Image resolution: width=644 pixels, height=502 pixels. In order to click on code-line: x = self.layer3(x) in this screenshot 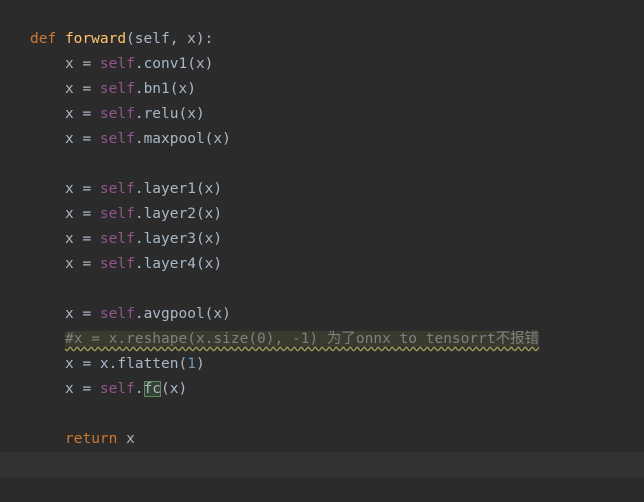, I will do `click(322, 239)`.